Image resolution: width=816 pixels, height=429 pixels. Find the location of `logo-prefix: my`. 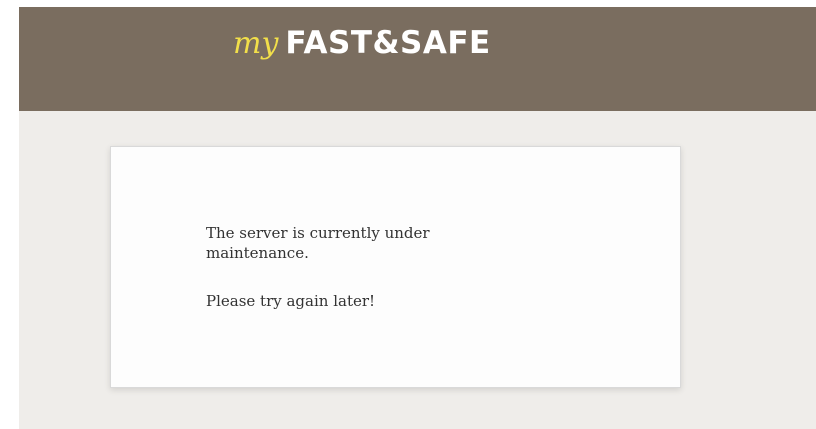

logo-prefix: my is located at coordinates (256, 43).